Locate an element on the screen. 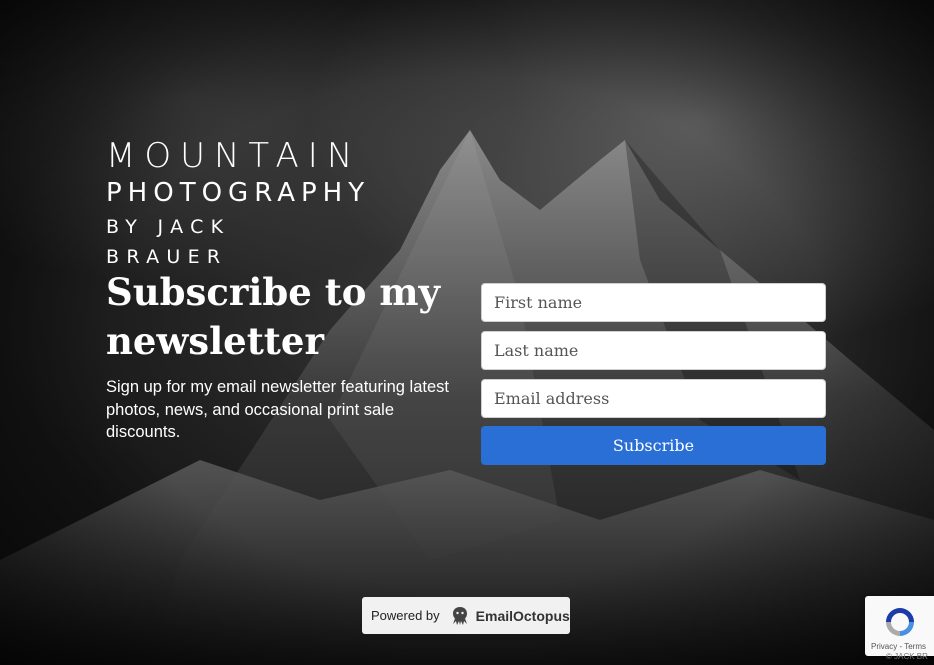  octopus-icon is located at coordinates (459, 615).